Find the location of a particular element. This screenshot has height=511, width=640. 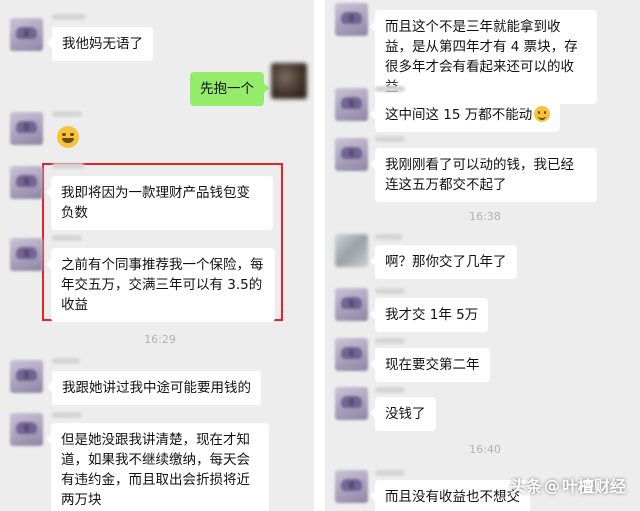

message-bubble: 啊？那你交了几年了 is located at coordinates (443, 262).